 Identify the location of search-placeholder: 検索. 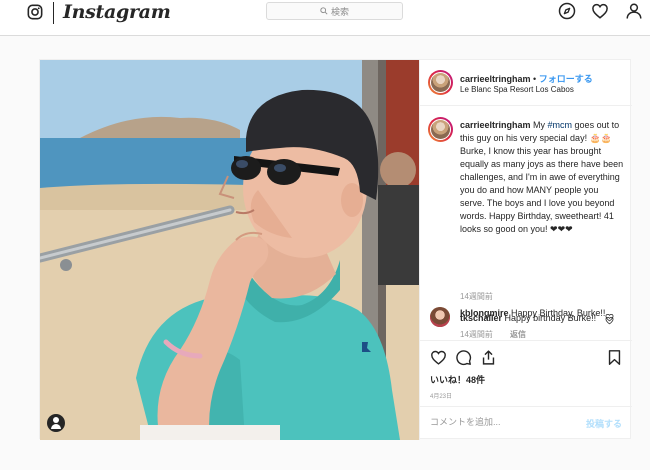
(339, 11).